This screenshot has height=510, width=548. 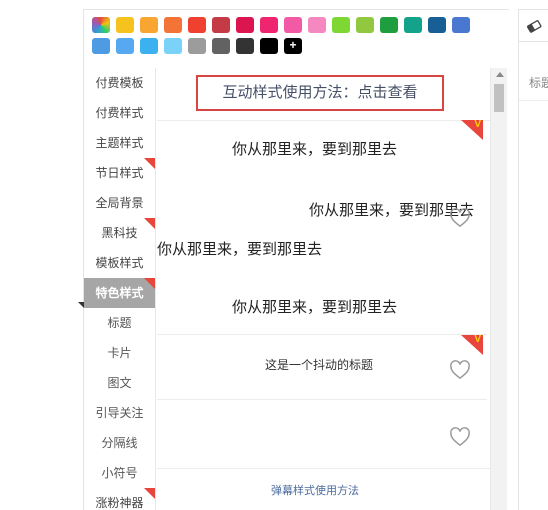 I want to click on title-field-label: 标题, so click(x=538, y=83).